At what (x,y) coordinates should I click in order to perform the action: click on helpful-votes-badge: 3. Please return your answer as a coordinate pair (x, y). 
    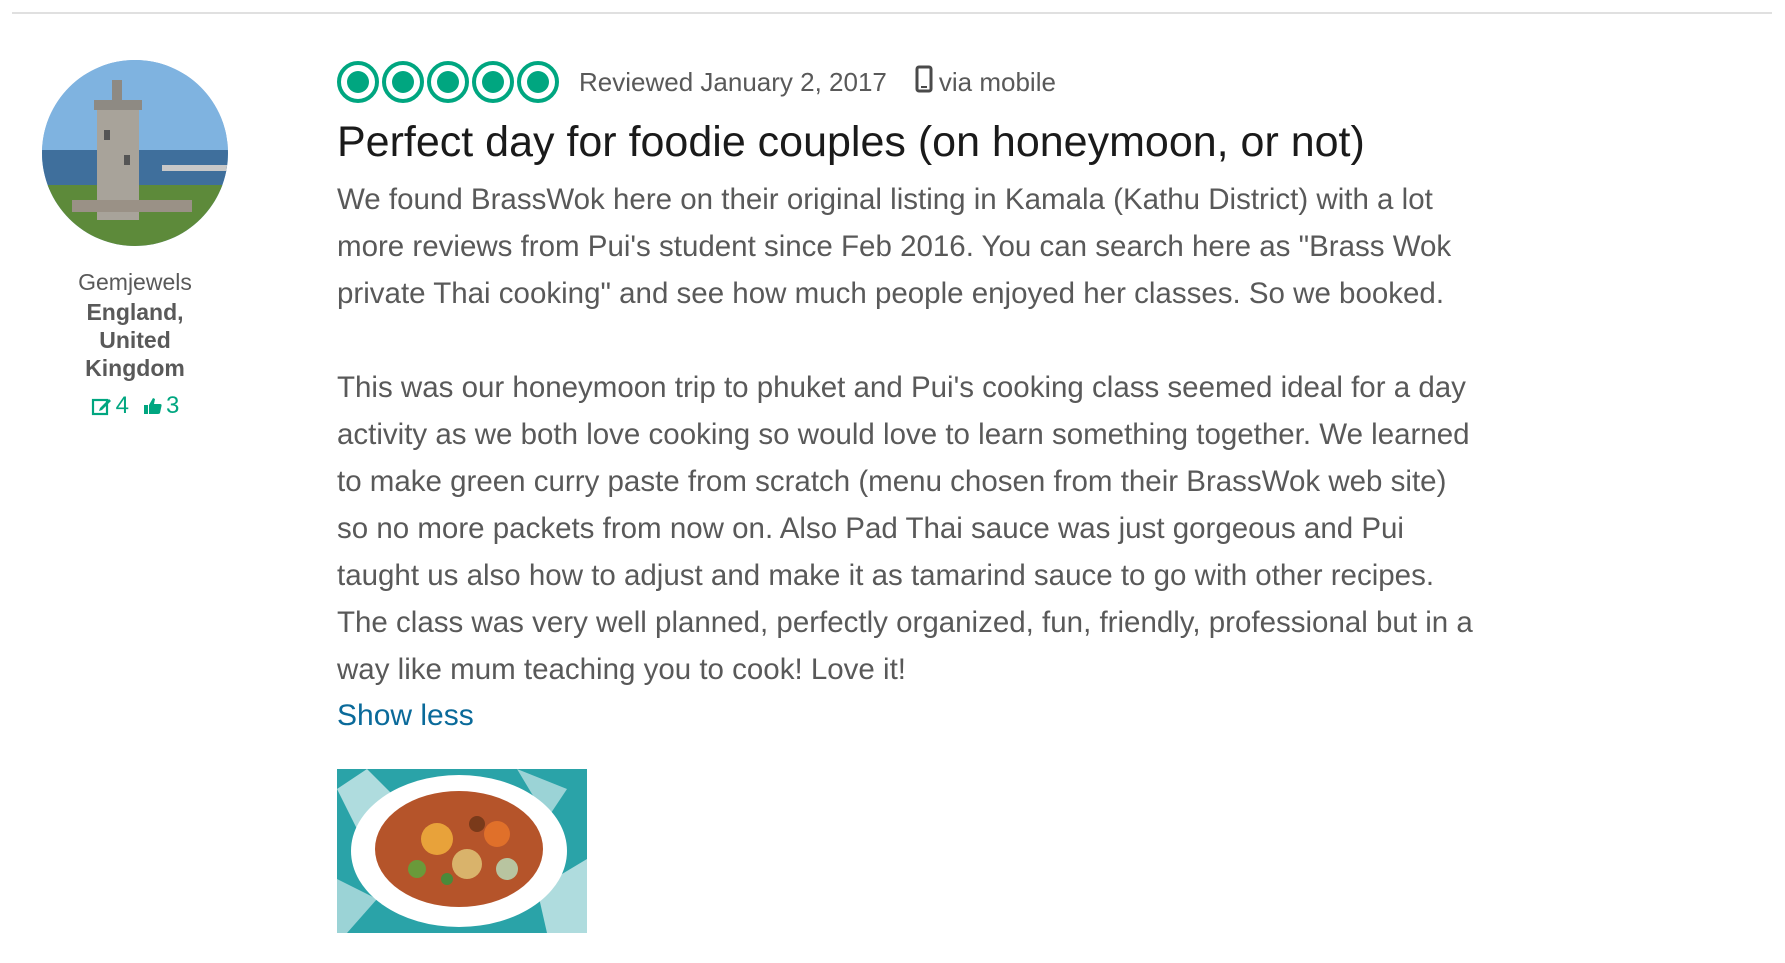
    Looking at the image, I should click on (161, 406).